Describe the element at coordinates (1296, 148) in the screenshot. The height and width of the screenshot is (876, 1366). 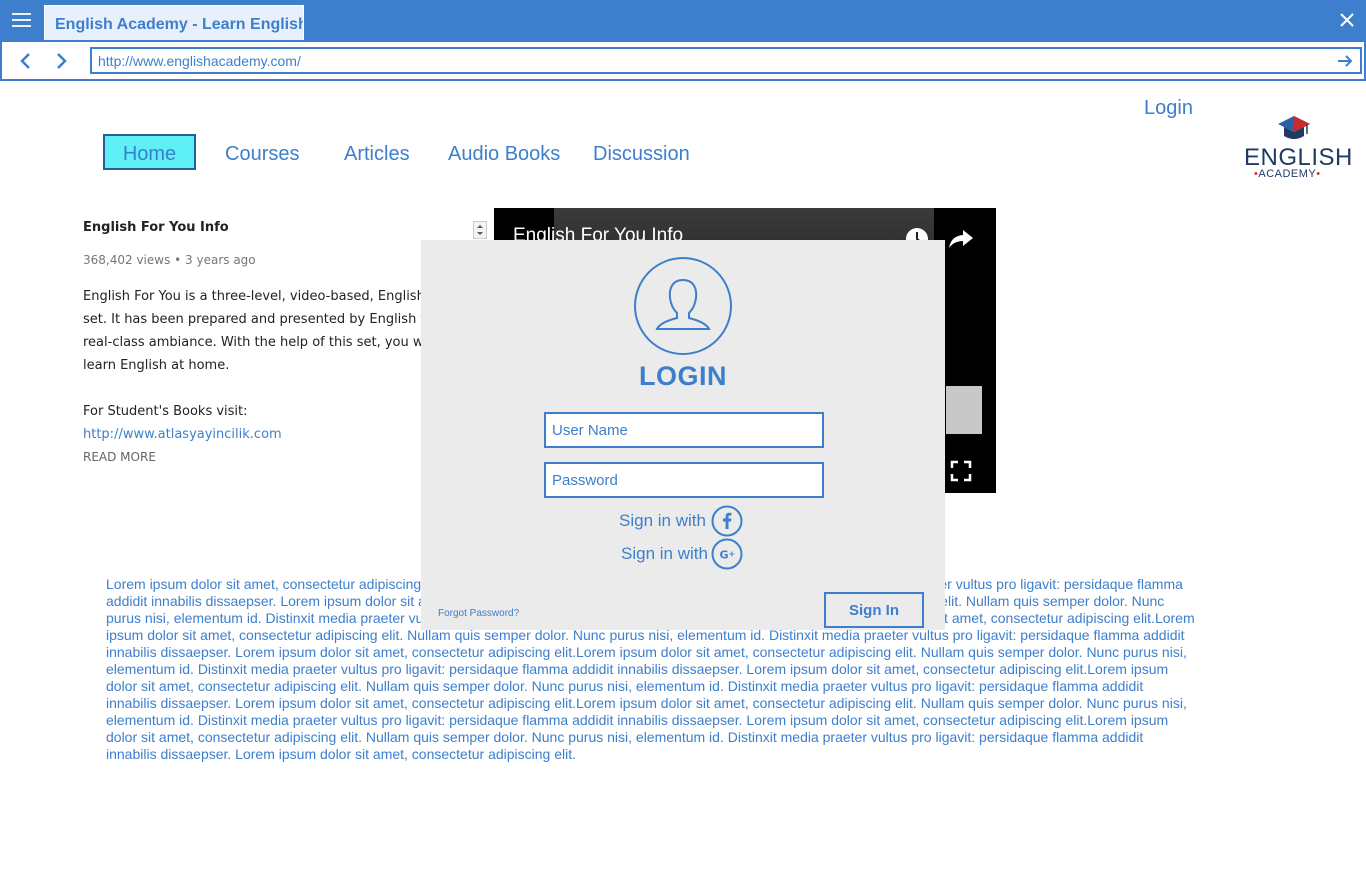
I see `english-academy-logo: ENGLISH •ACADEMY•` at that location.